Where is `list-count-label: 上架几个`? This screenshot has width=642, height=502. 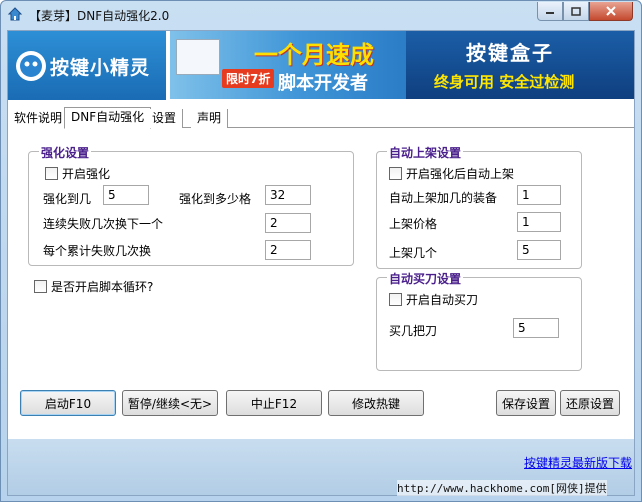
list-count-label: 上架几个 is located at coordinates (413, 253).